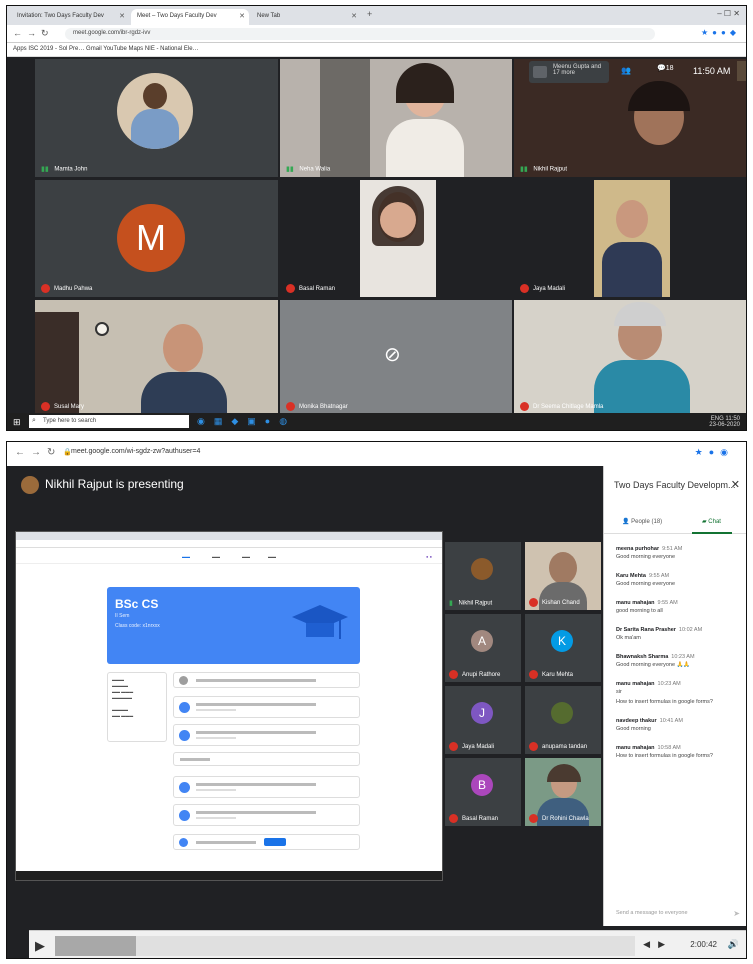 This screenshot has height=964, width=753. Describe the element at coordinates (34, 420) in the screenshot. I see `search-icon: ⌕` at that location.